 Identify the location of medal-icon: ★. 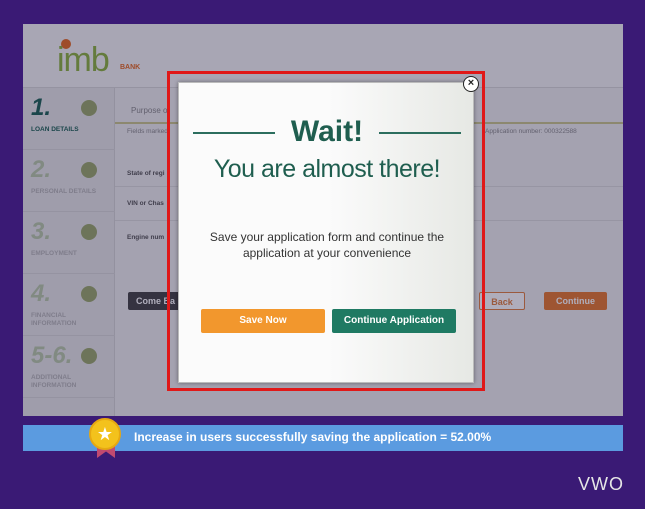
(105, 434).